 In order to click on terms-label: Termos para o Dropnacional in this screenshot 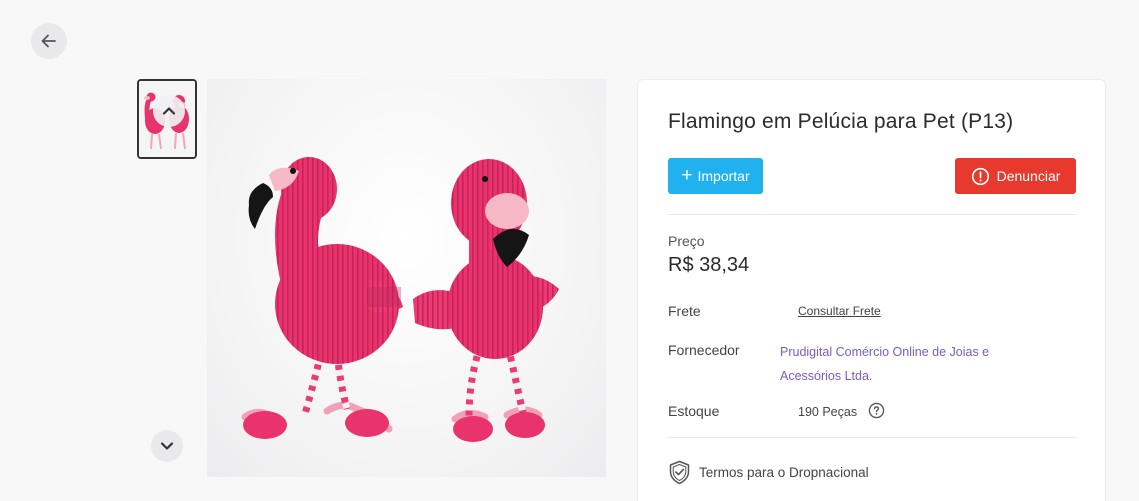, I will do `click(784, 472)`.